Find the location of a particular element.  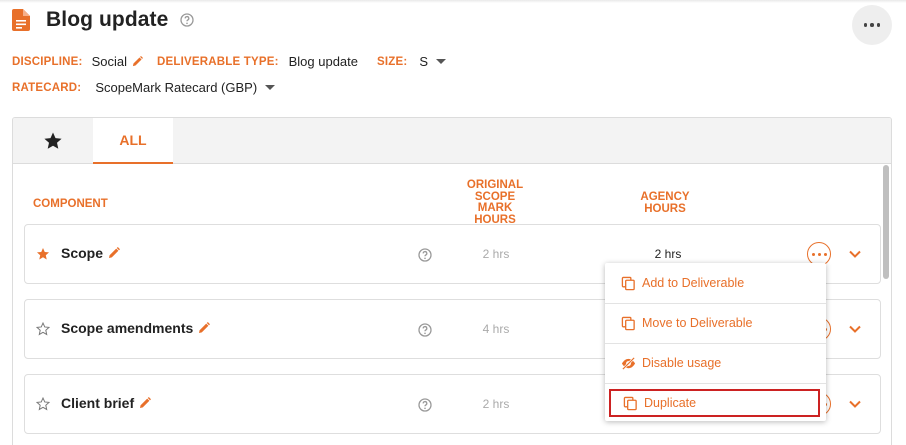

component-name: Scope amendments is located at coordinates (136, 328).